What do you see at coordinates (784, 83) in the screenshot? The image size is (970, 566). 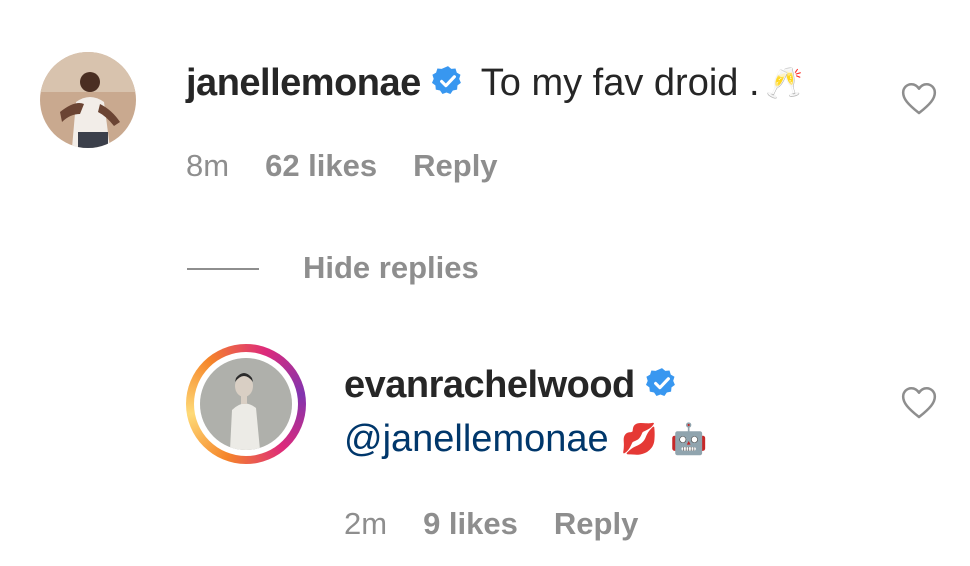 I see `champagne-emoji: 🥂` at bounding box center [784, 83].